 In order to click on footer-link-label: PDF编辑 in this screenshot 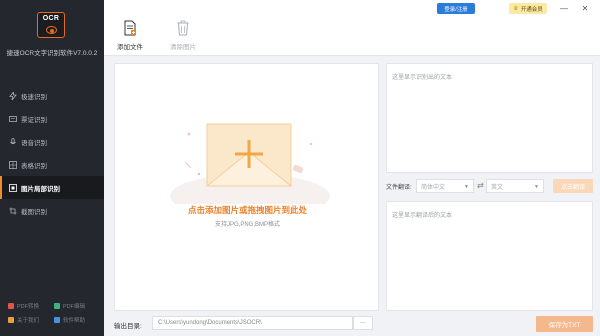, I will do `click(74, 307)`.